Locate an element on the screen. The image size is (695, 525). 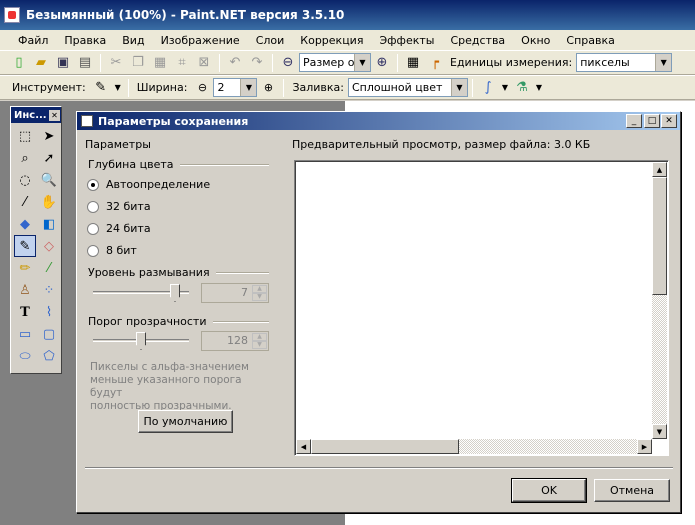
magic-wand-icon: ⁄ is located at coordinates (25, 202).